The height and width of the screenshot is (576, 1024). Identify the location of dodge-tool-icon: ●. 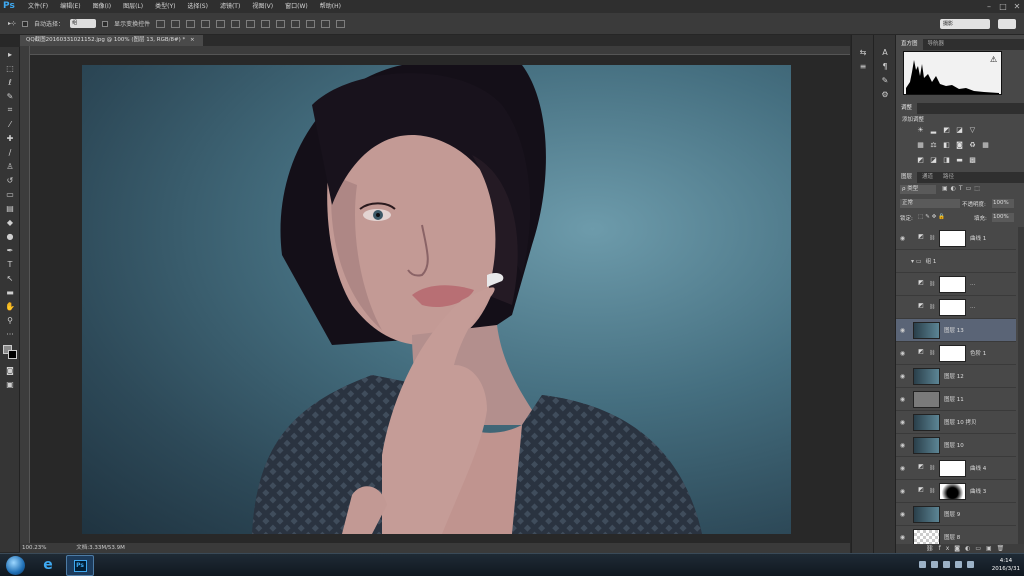
(10, 236).